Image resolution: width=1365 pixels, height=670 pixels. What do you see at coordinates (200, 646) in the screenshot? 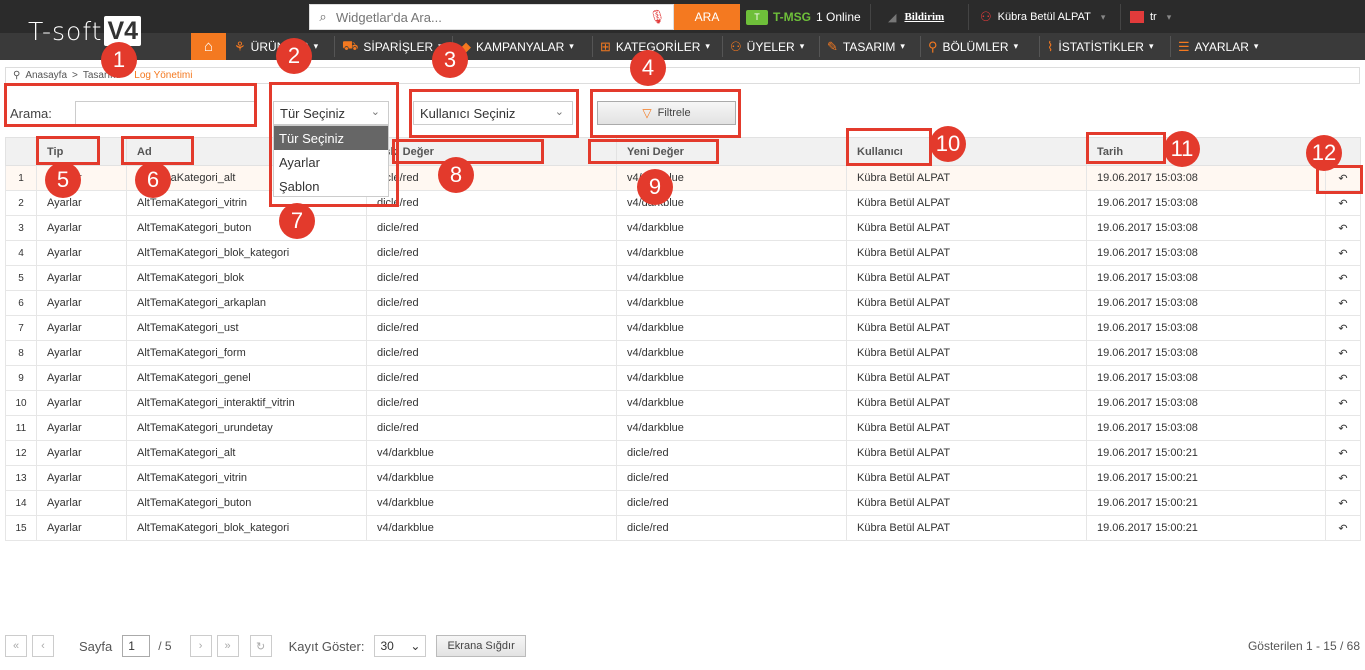
I see `next-page-button: ›` at bounding box center [200, 646].